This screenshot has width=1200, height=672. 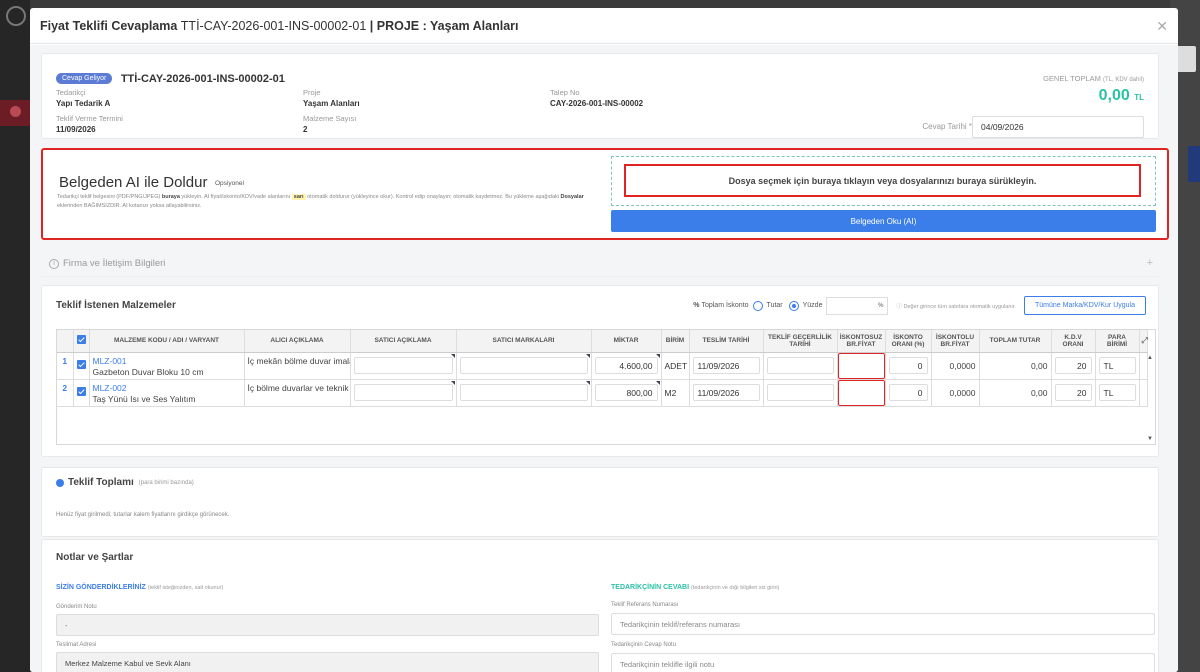 What do you see at coordinates (305, 129) in the screenshot?
I see `material-count-value: 2` at bounding box center [305, 129].